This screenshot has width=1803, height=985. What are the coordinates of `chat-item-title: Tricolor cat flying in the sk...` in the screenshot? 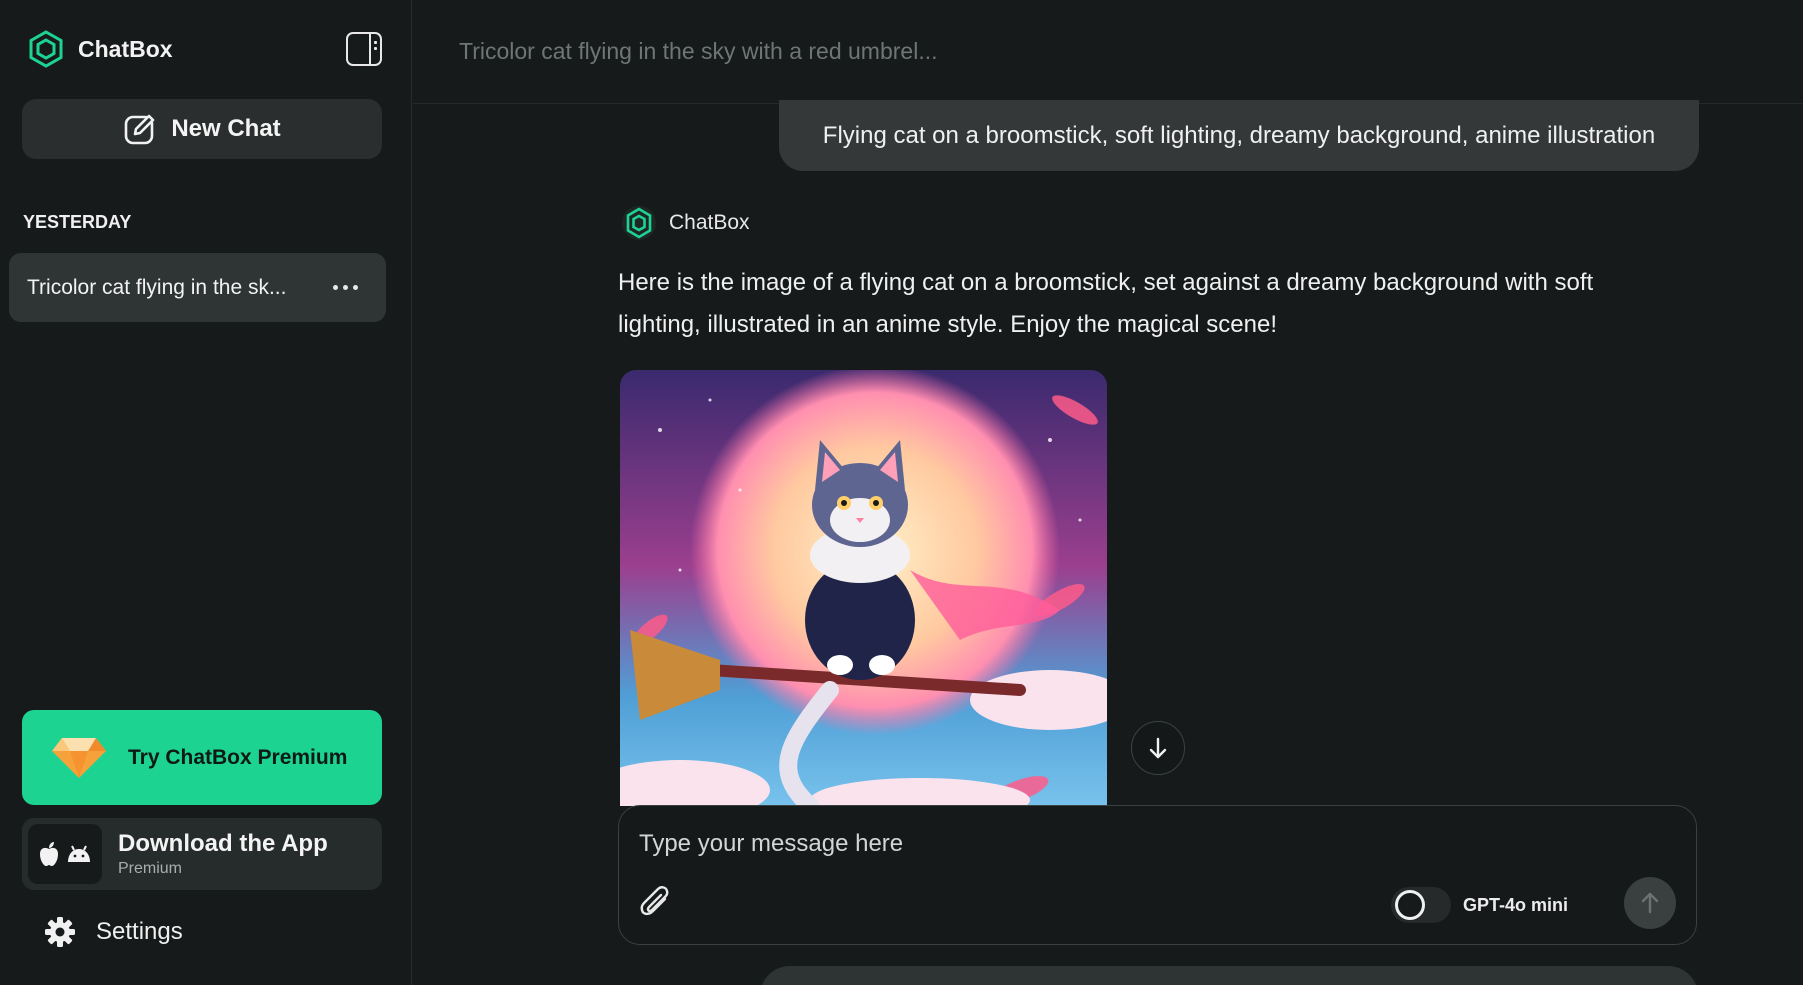 It's located at (157, 287).